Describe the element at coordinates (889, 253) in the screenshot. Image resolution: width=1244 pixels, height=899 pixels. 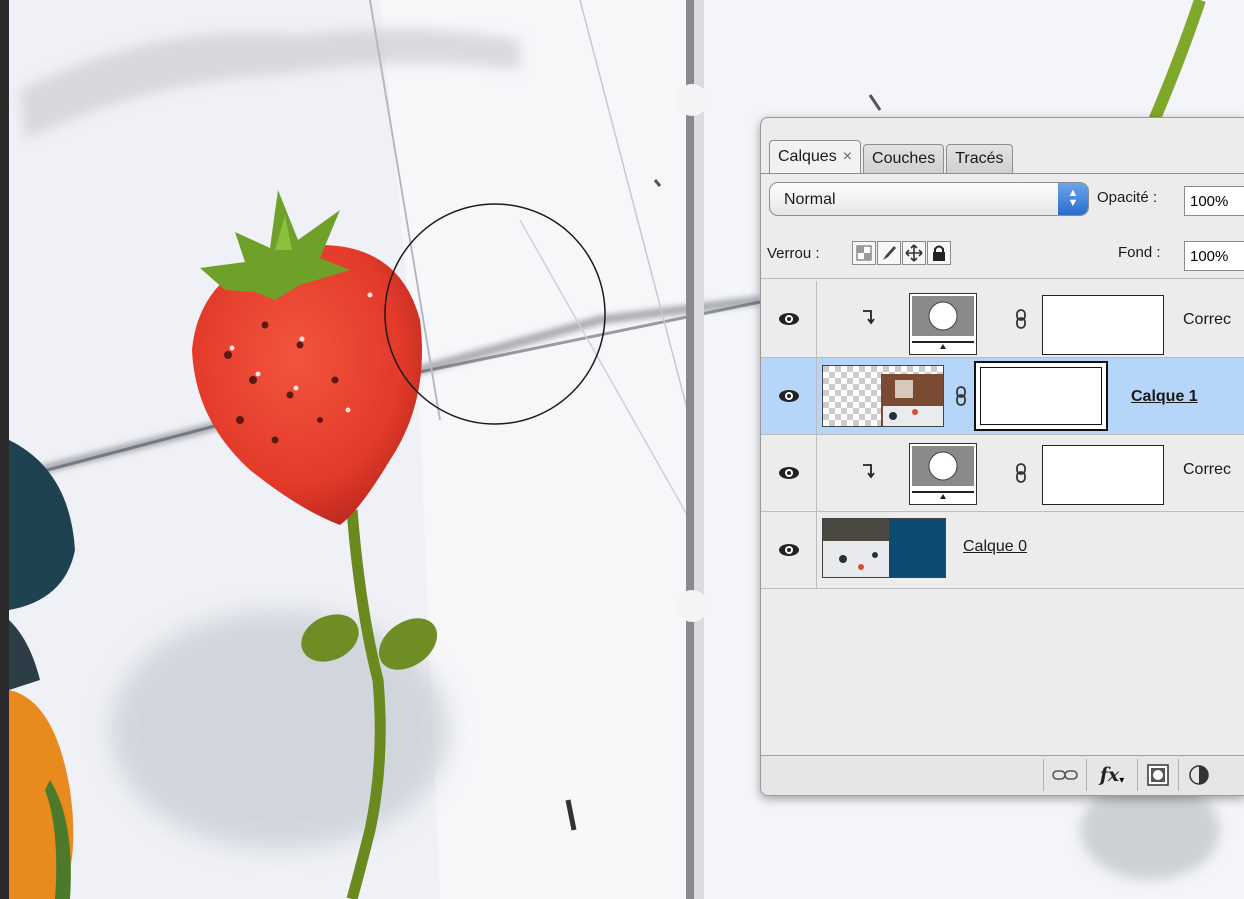
I see `lock-image-icon` at that location.